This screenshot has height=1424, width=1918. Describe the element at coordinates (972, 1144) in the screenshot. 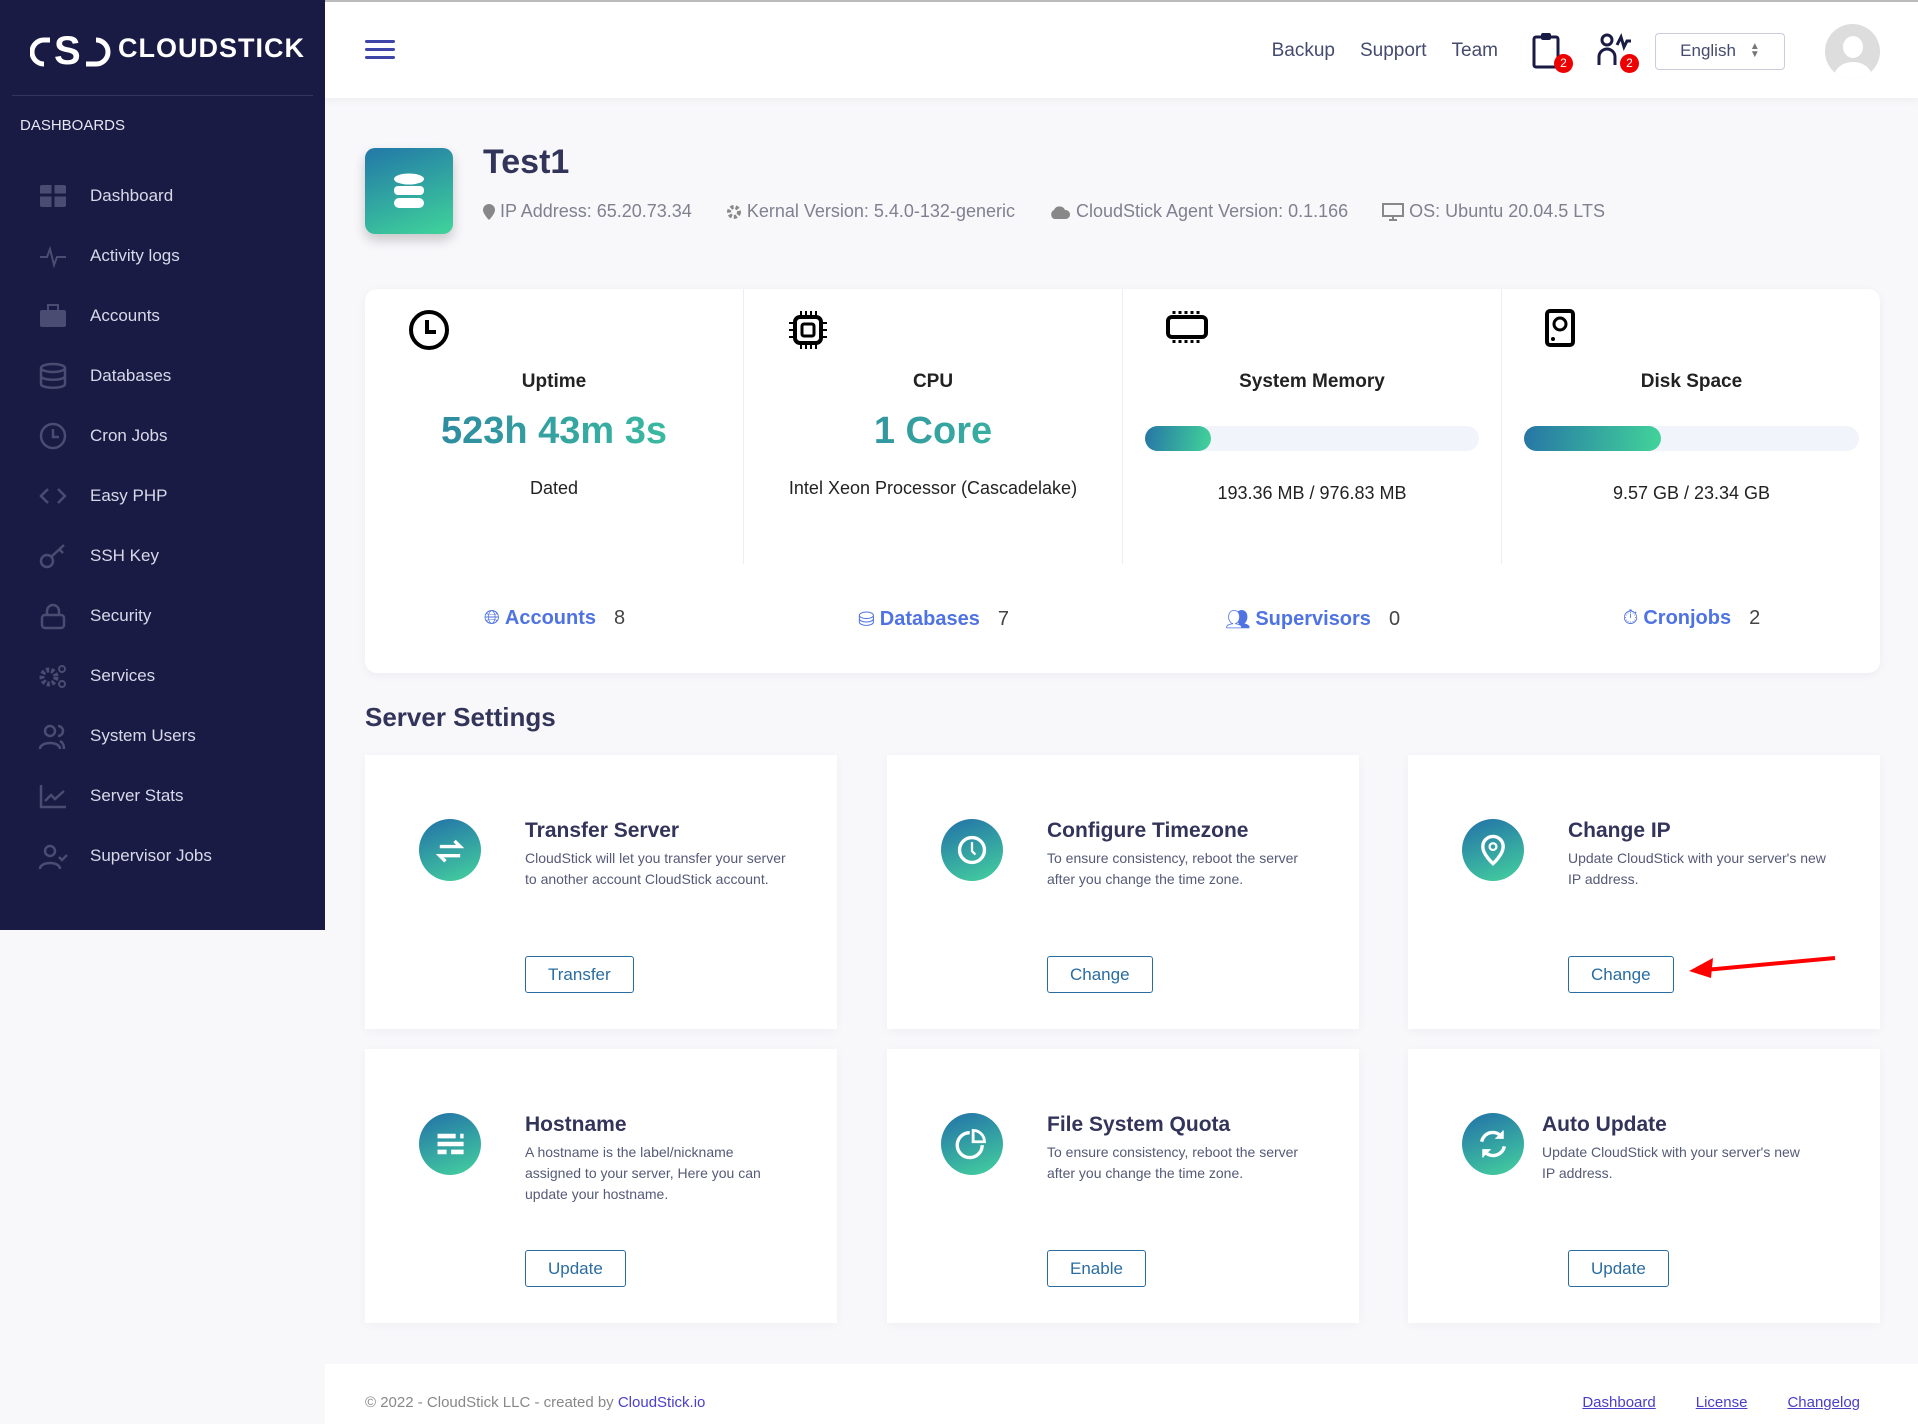

I see `pie-chart-icon` at that location.